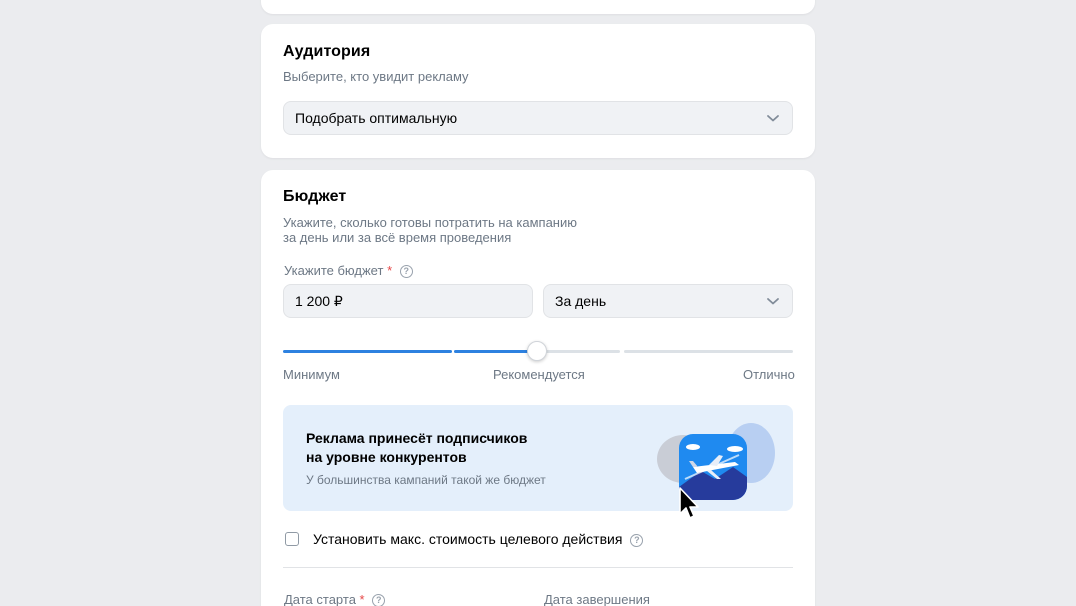  Describe the element at coordinates (417, 438) in the screenshot. I see `banner-title-line1: Реклама принесёт подписчиков` at that location.